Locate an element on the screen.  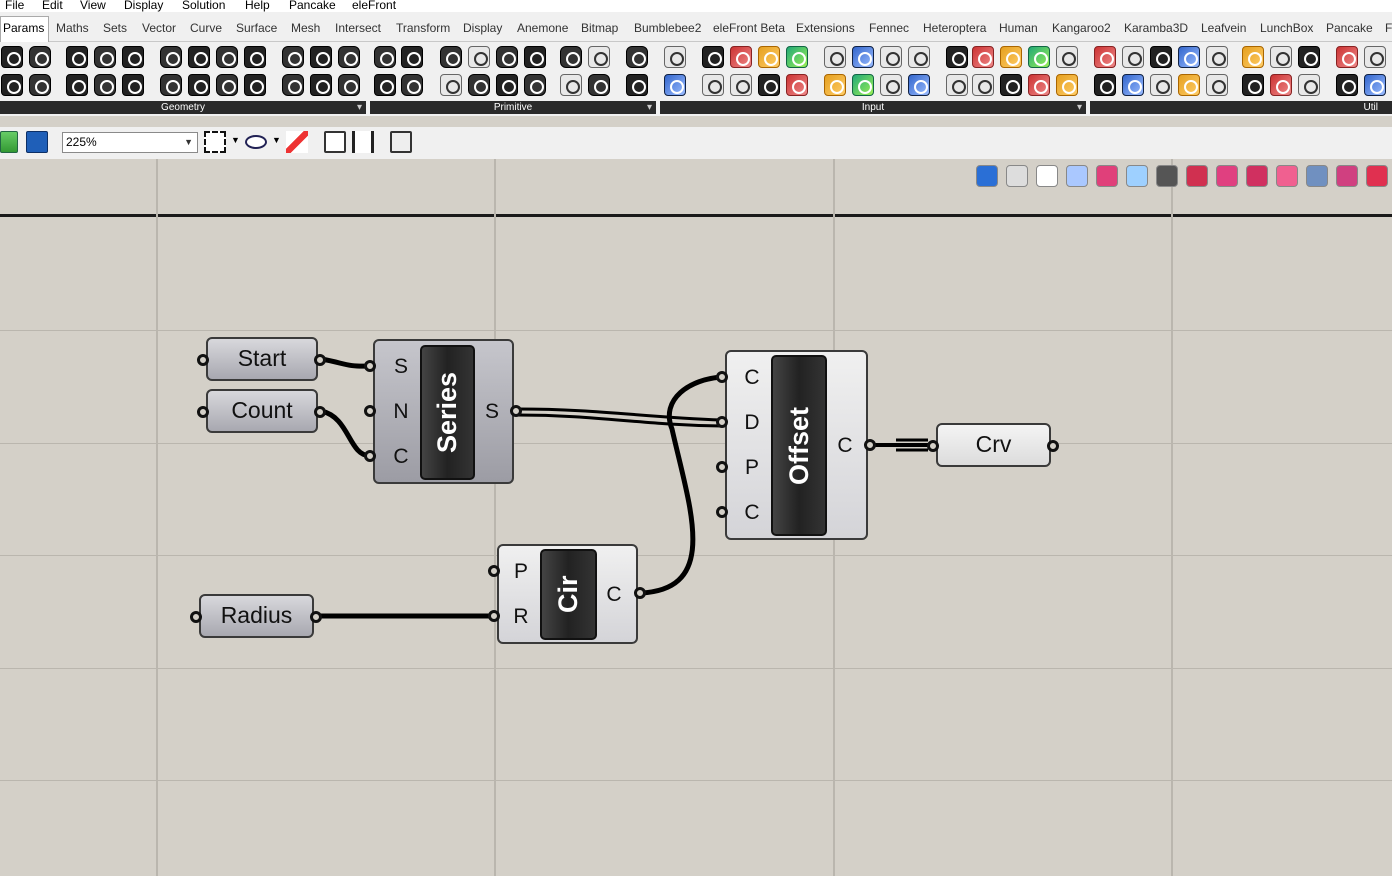
zoom-level-select: 225% ▼ is located at coordinates (130, 142).